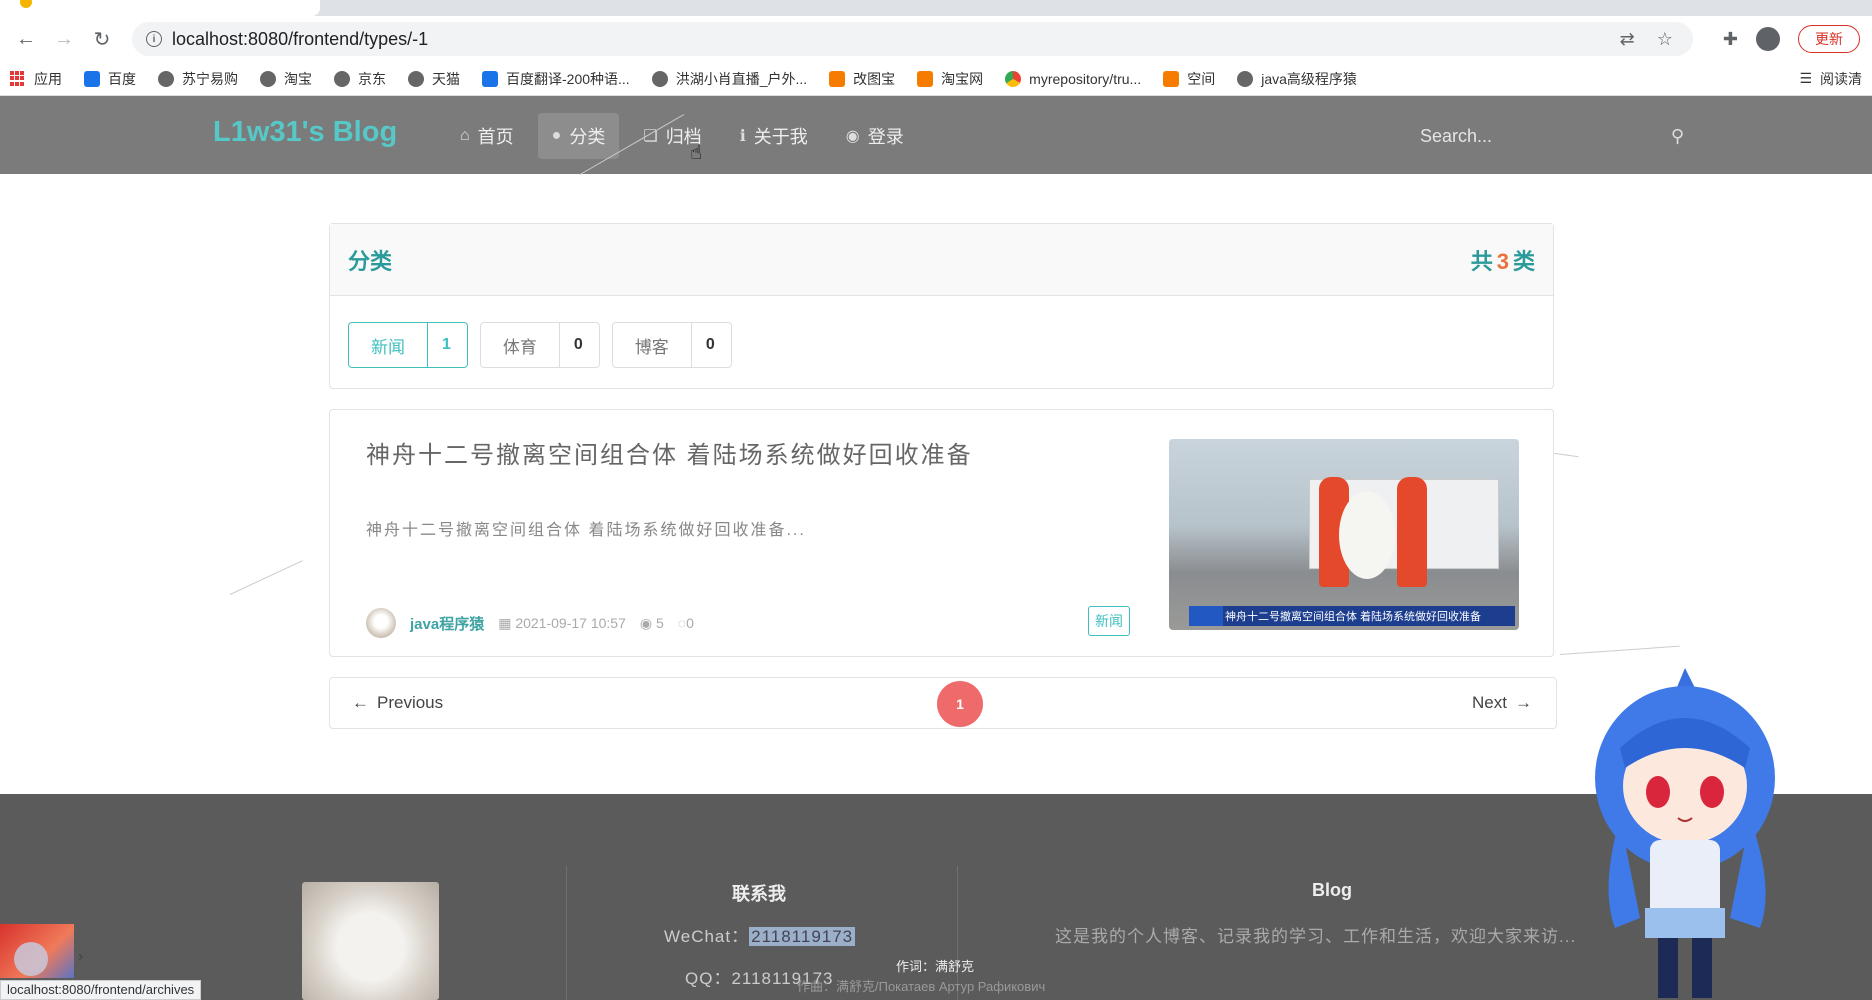 The width and height of the screenshot is (1872, 1000). Describe the element at coordinates (1297, 79) in the screenshot. I see `bookmark-item: java高级程序猿` at that location.